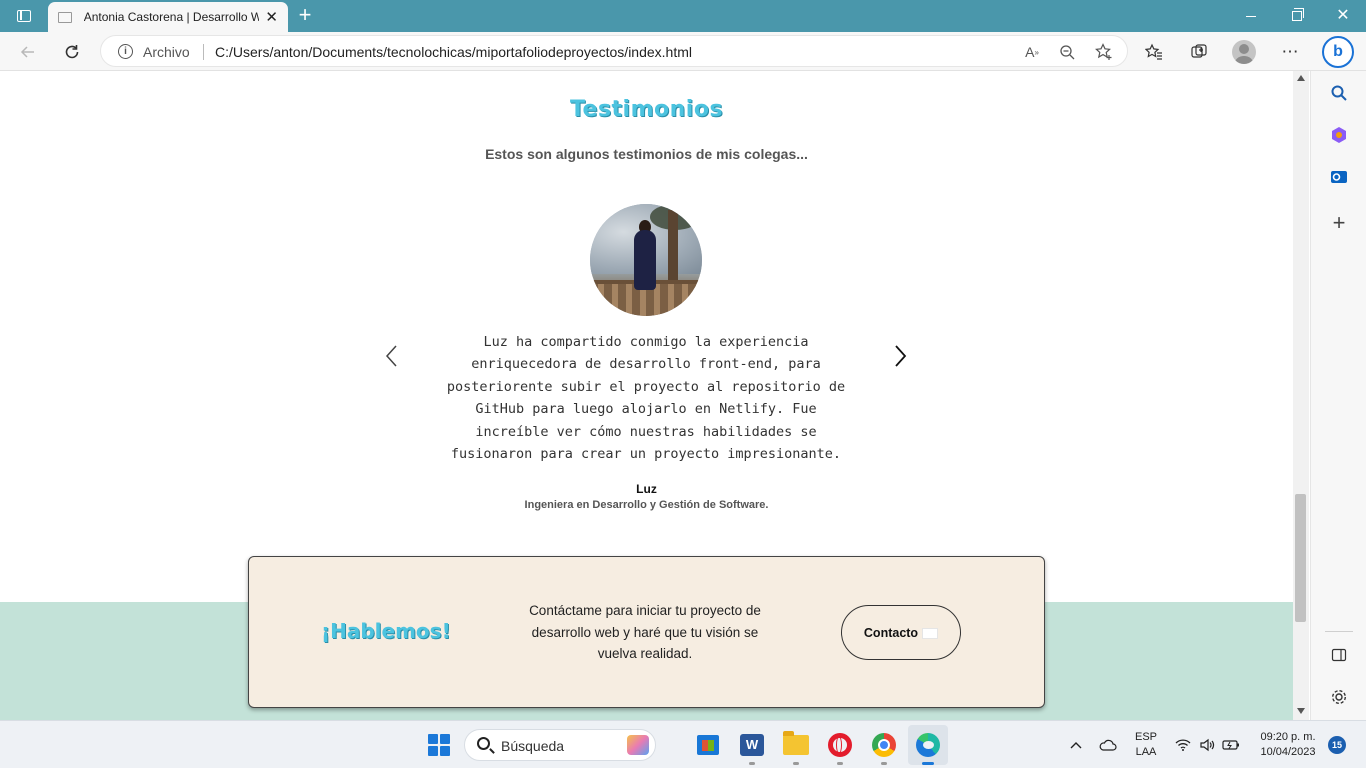 The image size is (1366, 768). I want to click on info-icon: i, so click(125, 51).